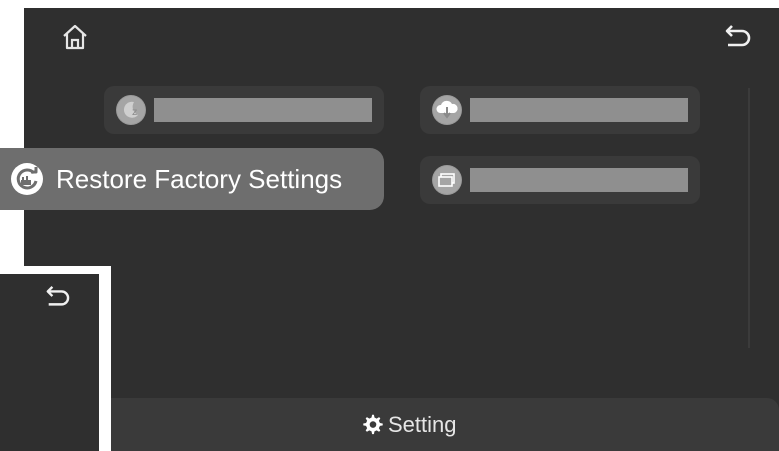 This screenshot has height=451, width=779. Describe the element at coordinates (749, 218) in the screenshot. I see `scroll-divider` at that location.